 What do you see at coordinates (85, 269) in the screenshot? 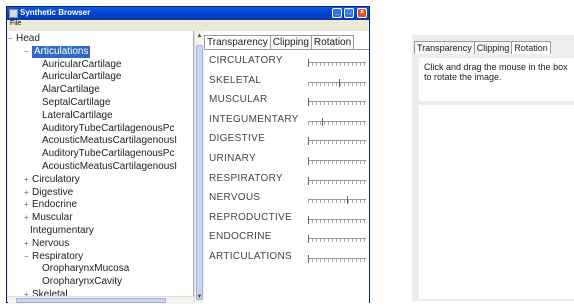
I see `tree-node: OropharynxMucosa` at bounding box center [85, 269].